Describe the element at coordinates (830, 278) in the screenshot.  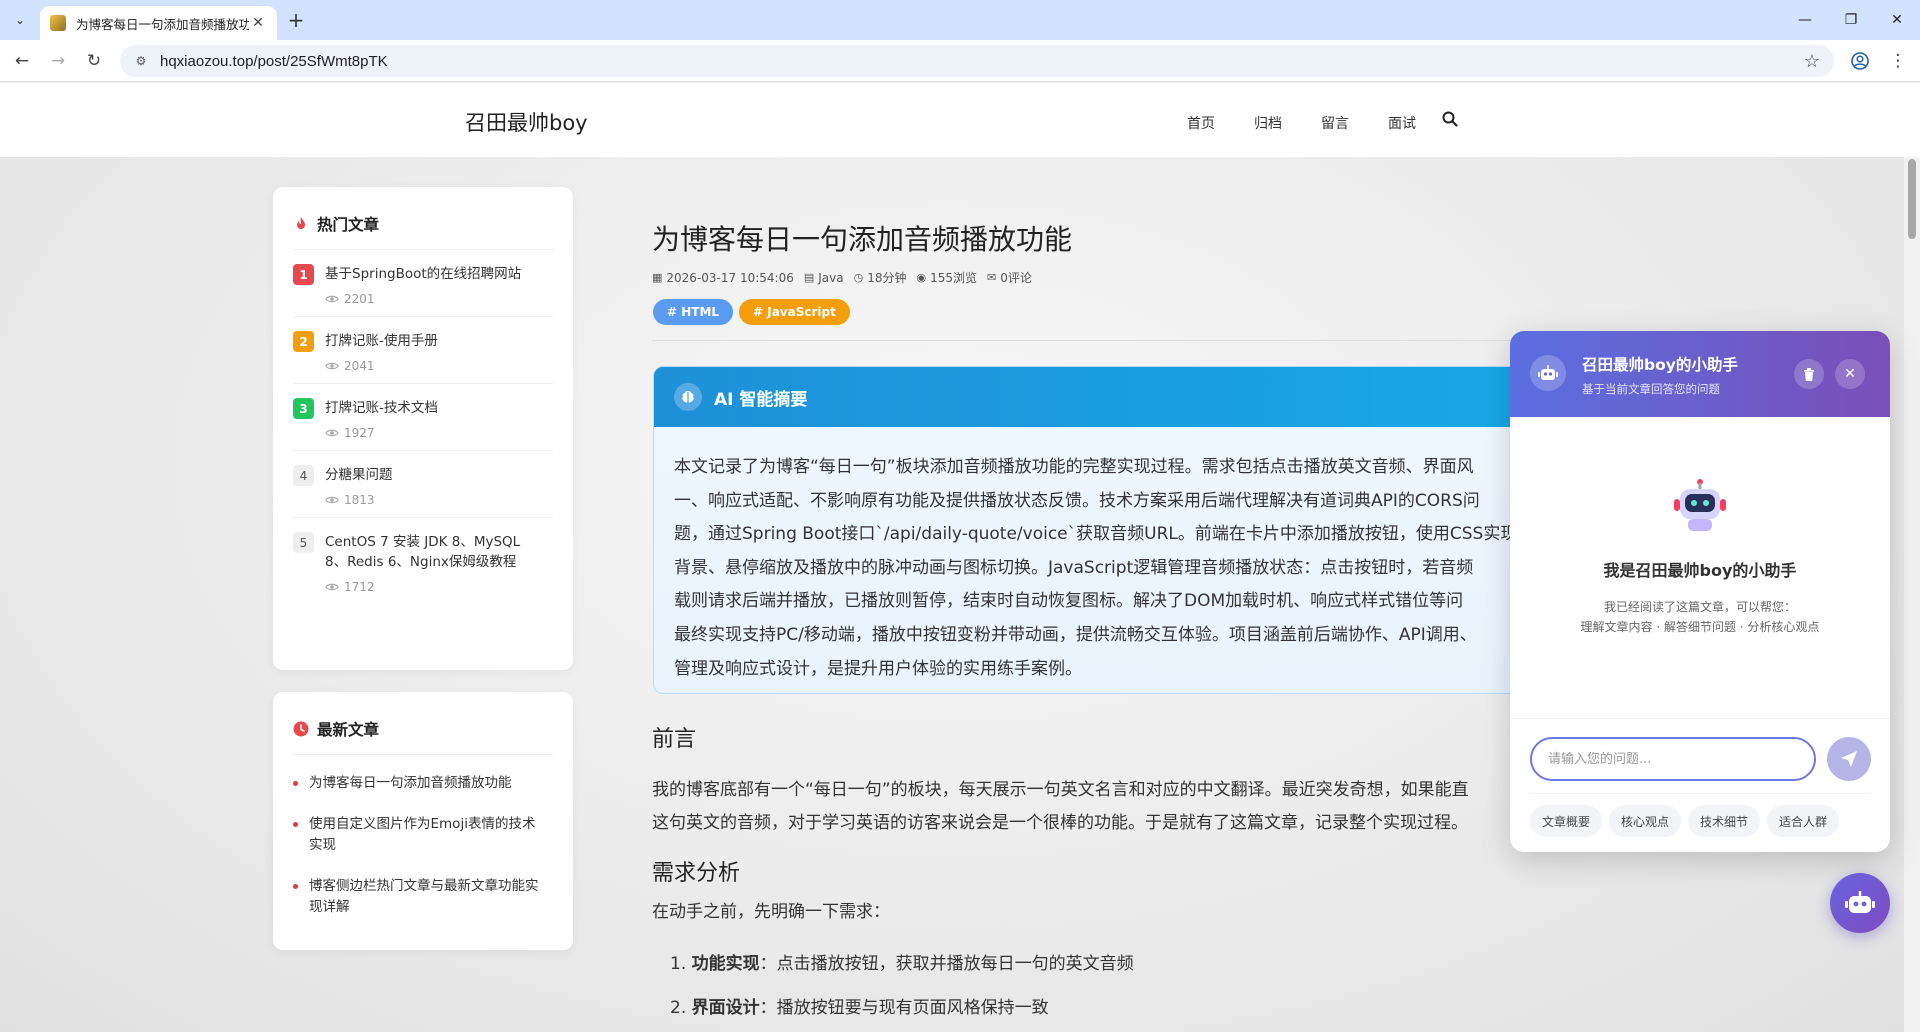
I see `meta-category-text: Java` at that location.